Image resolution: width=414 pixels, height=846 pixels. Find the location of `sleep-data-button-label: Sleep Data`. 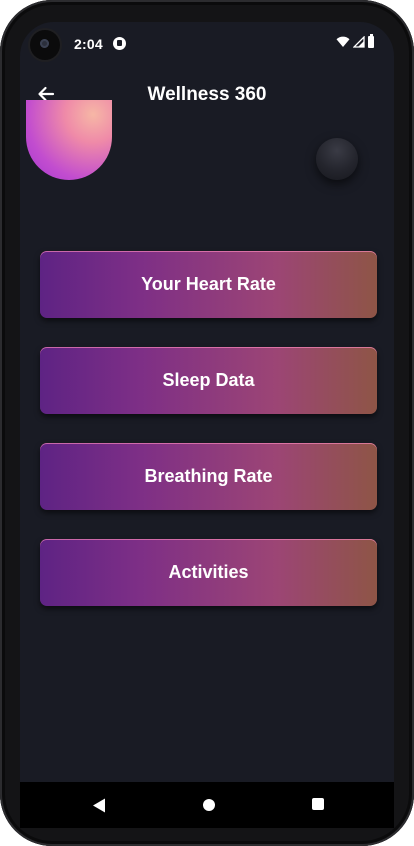

sleep-data-button-label: Sleep Data is located at coordinates (208, 380).